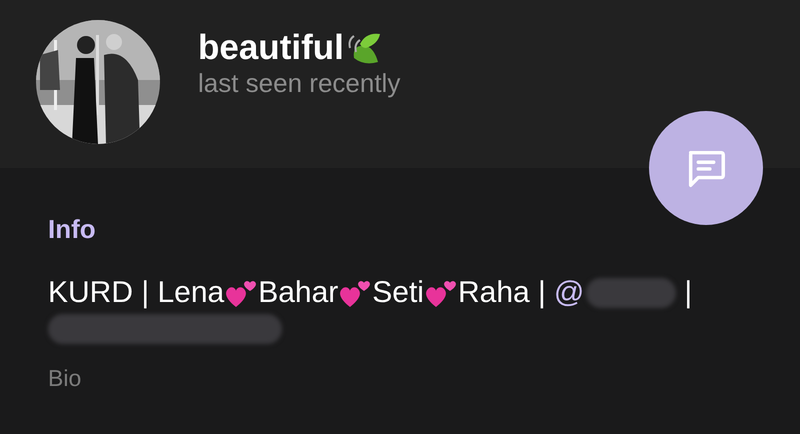 The image size is (800, 434). Describe the element at coordinates (271, 48) in the screenshot. I see `profile-name: beautiful` at that location.